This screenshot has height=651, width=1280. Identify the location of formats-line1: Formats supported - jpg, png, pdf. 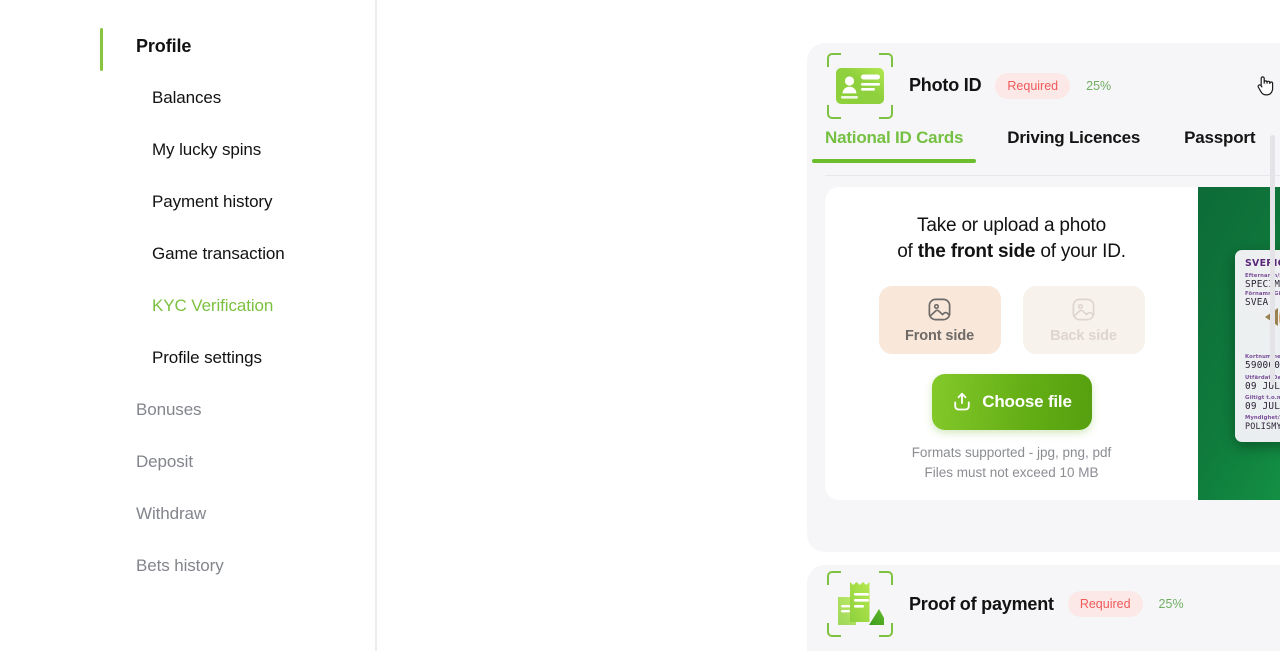
(1011, 453).